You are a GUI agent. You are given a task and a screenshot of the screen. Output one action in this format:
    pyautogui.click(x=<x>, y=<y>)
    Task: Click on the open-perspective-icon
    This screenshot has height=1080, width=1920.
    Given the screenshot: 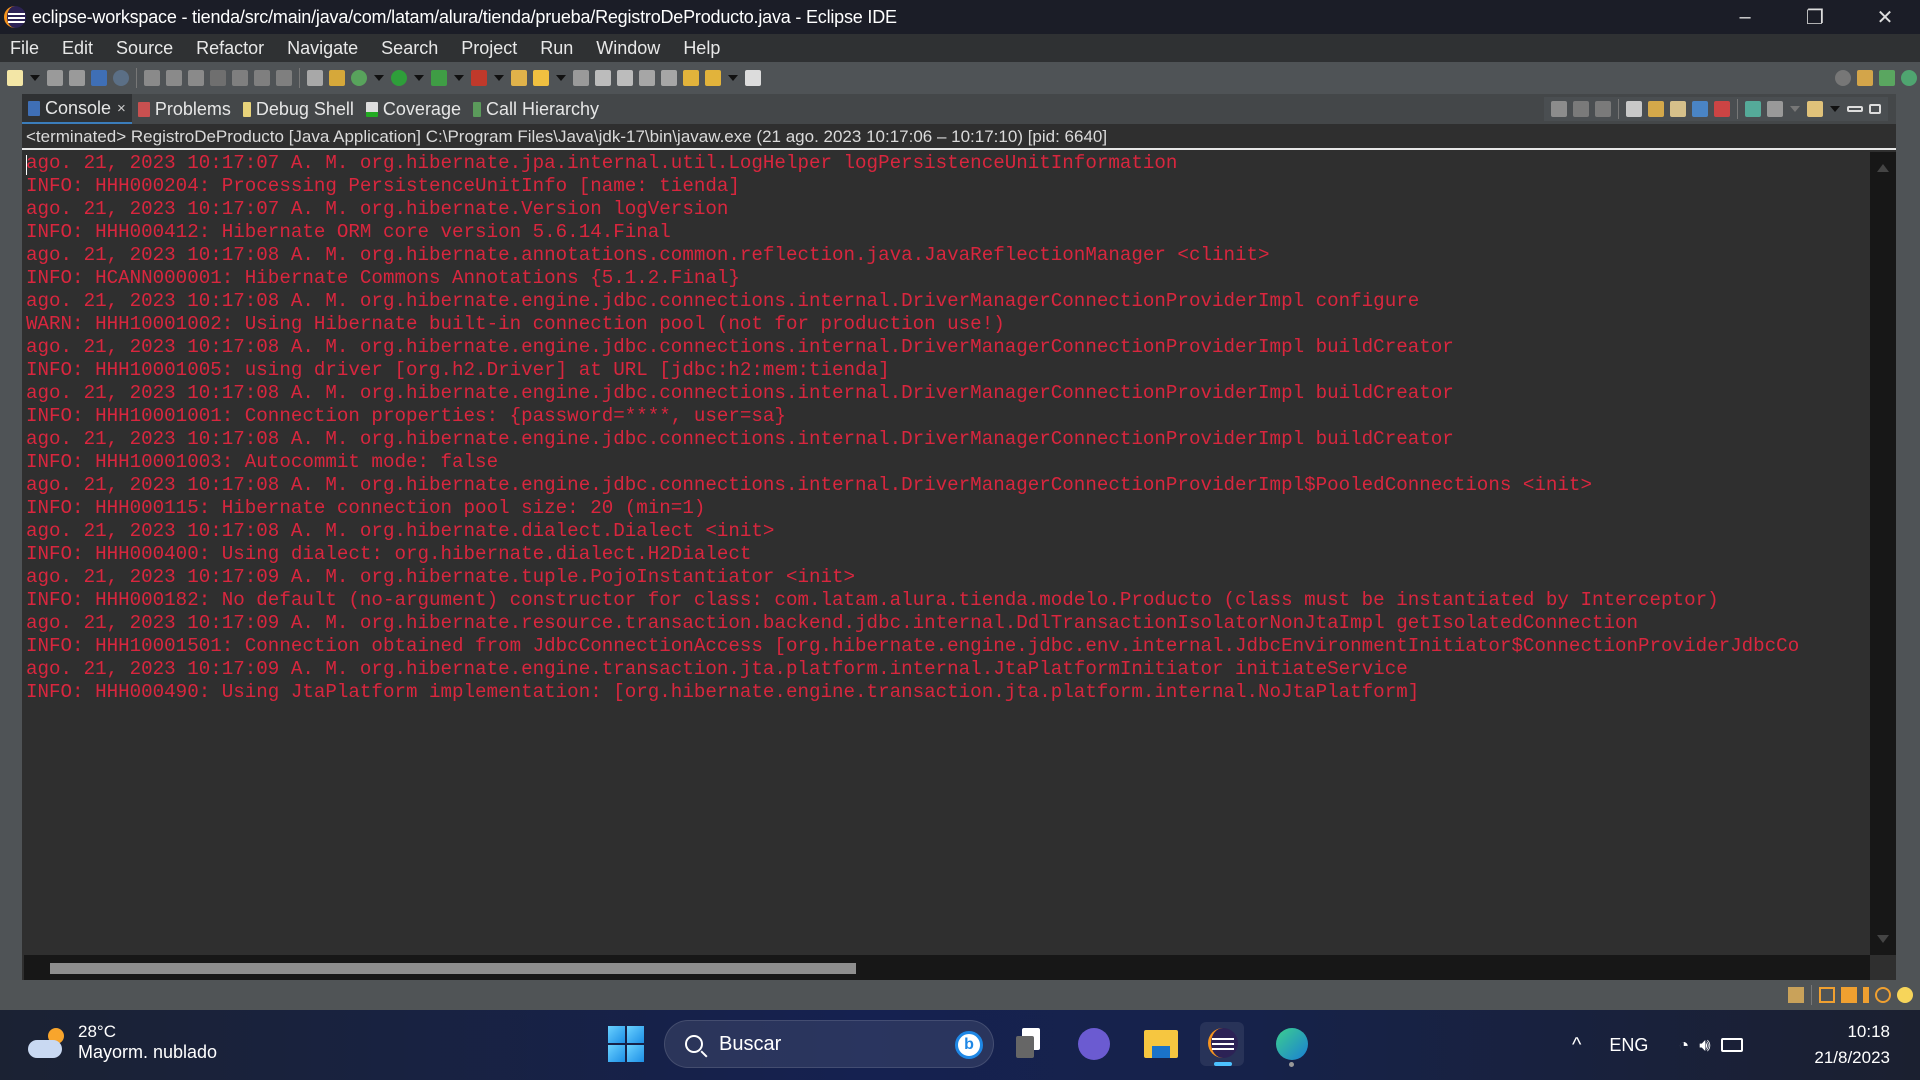 What is the action you would take?
    pyautogui.click(x=1865, y=78)
    